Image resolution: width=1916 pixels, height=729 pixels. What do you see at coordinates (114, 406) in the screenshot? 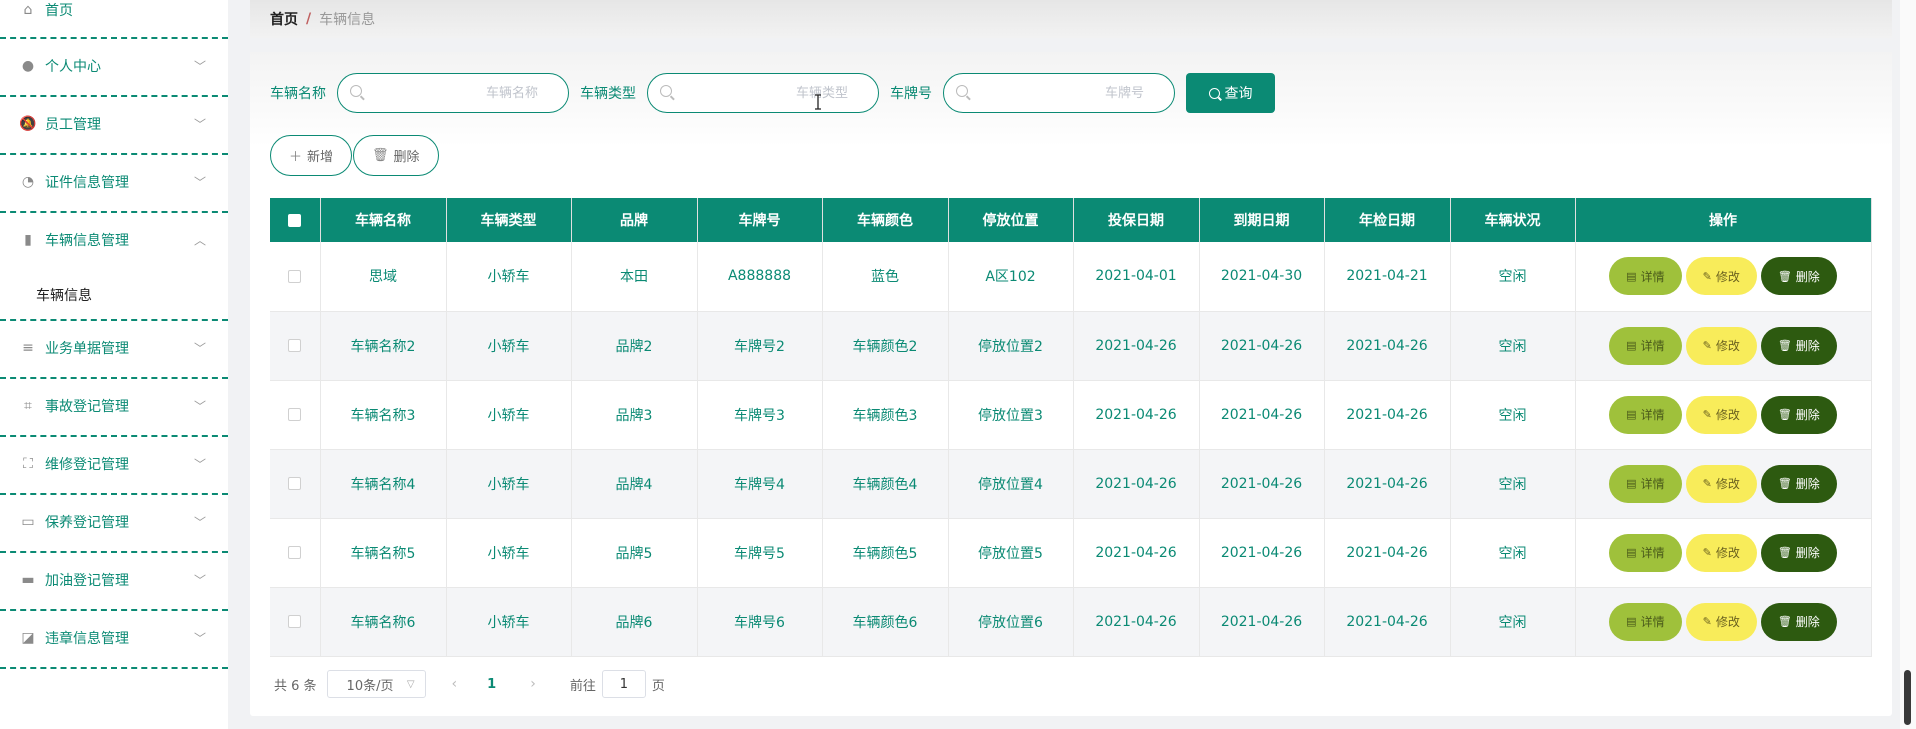
I see `sidebar-item-6: ⌗ 事故登记管理 ﹀` at bounding box center [114, 406].